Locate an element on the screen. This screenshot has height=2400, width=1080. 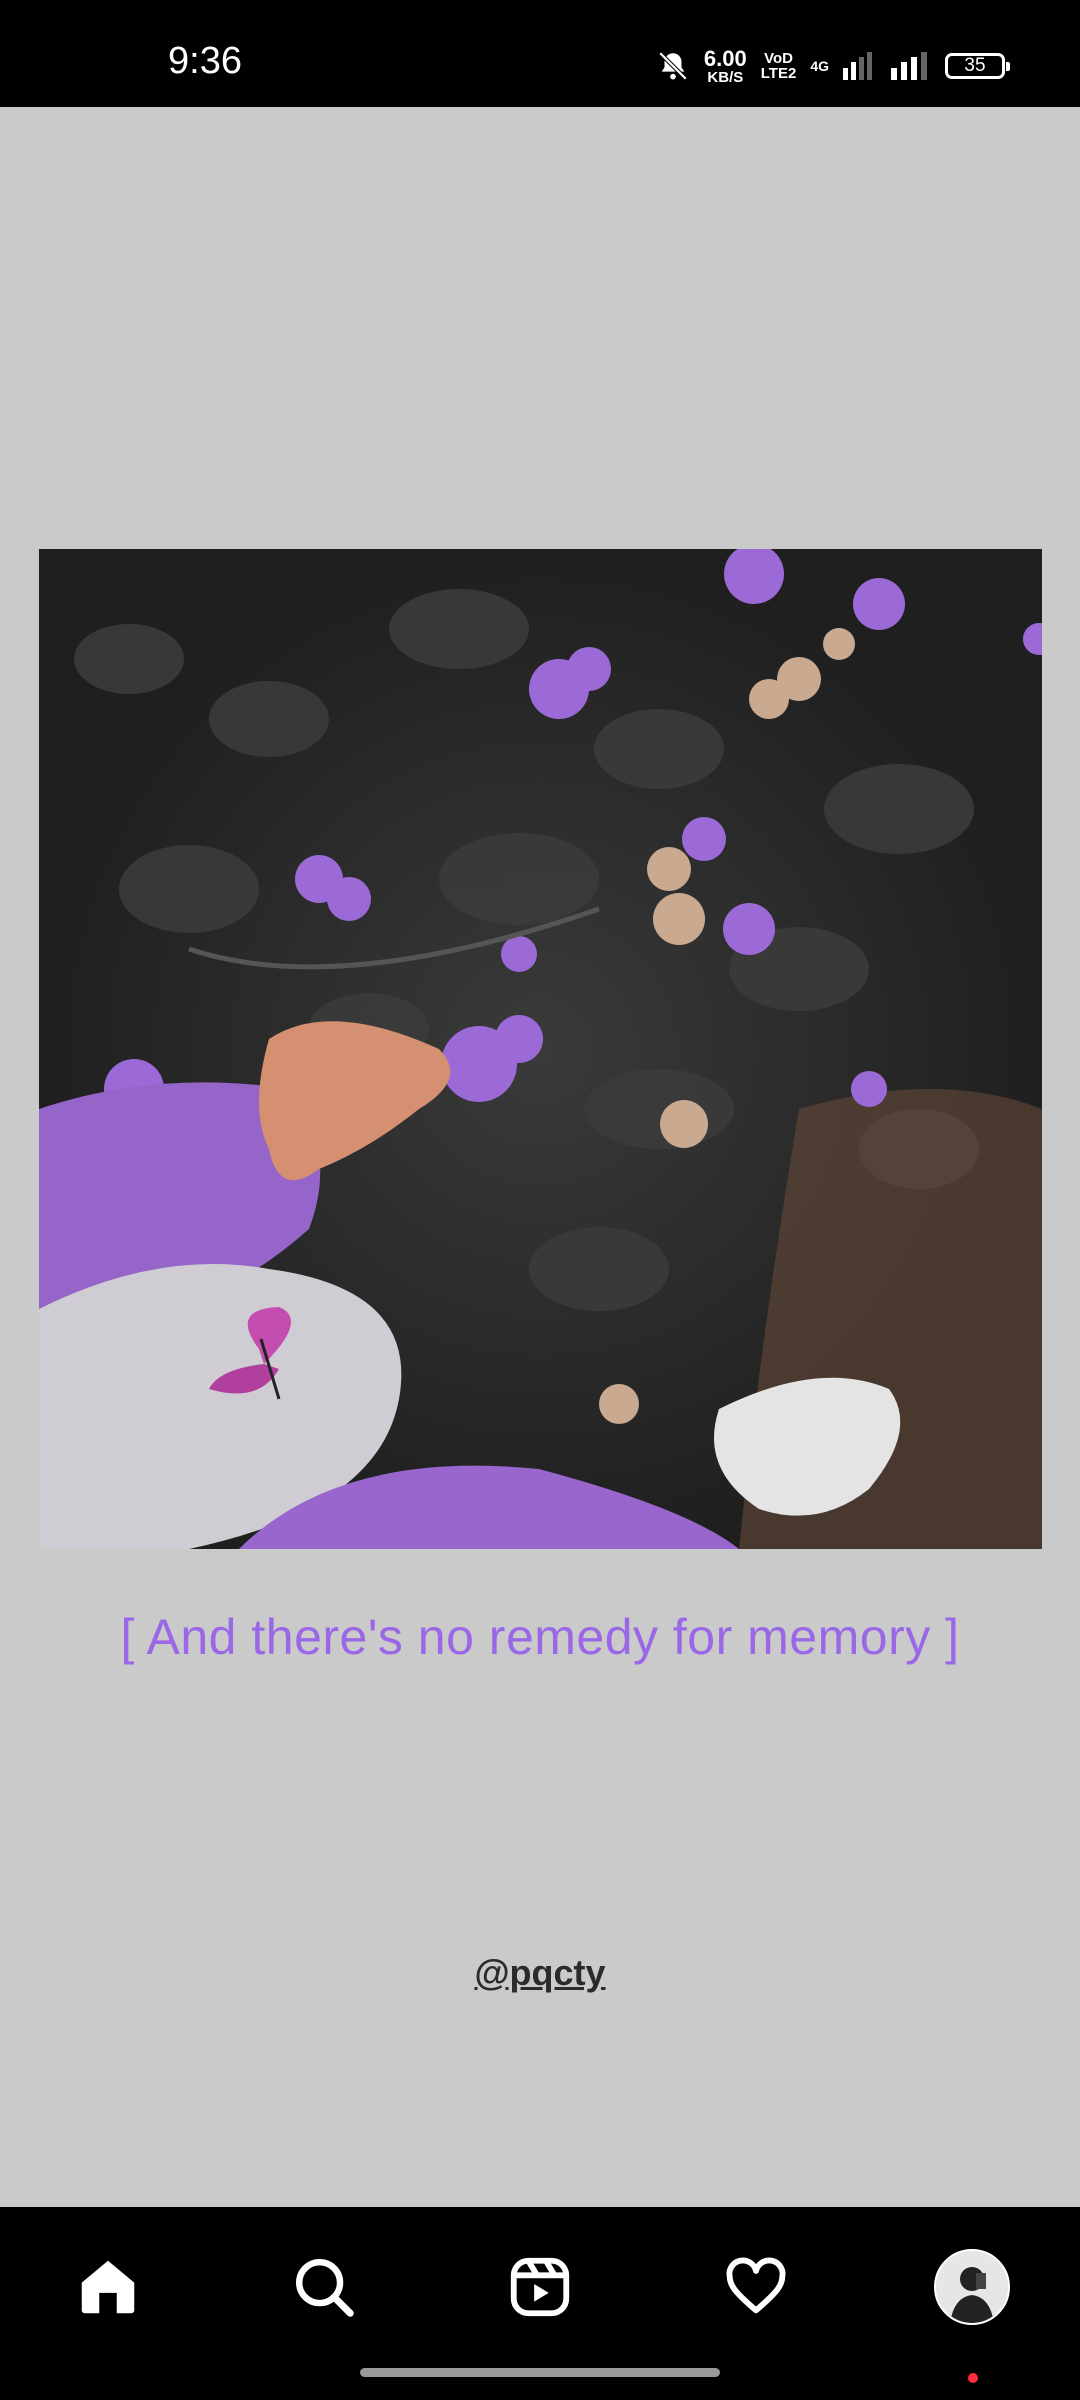
volte-bottom: LTE2 is located at coordinates (778, 73).